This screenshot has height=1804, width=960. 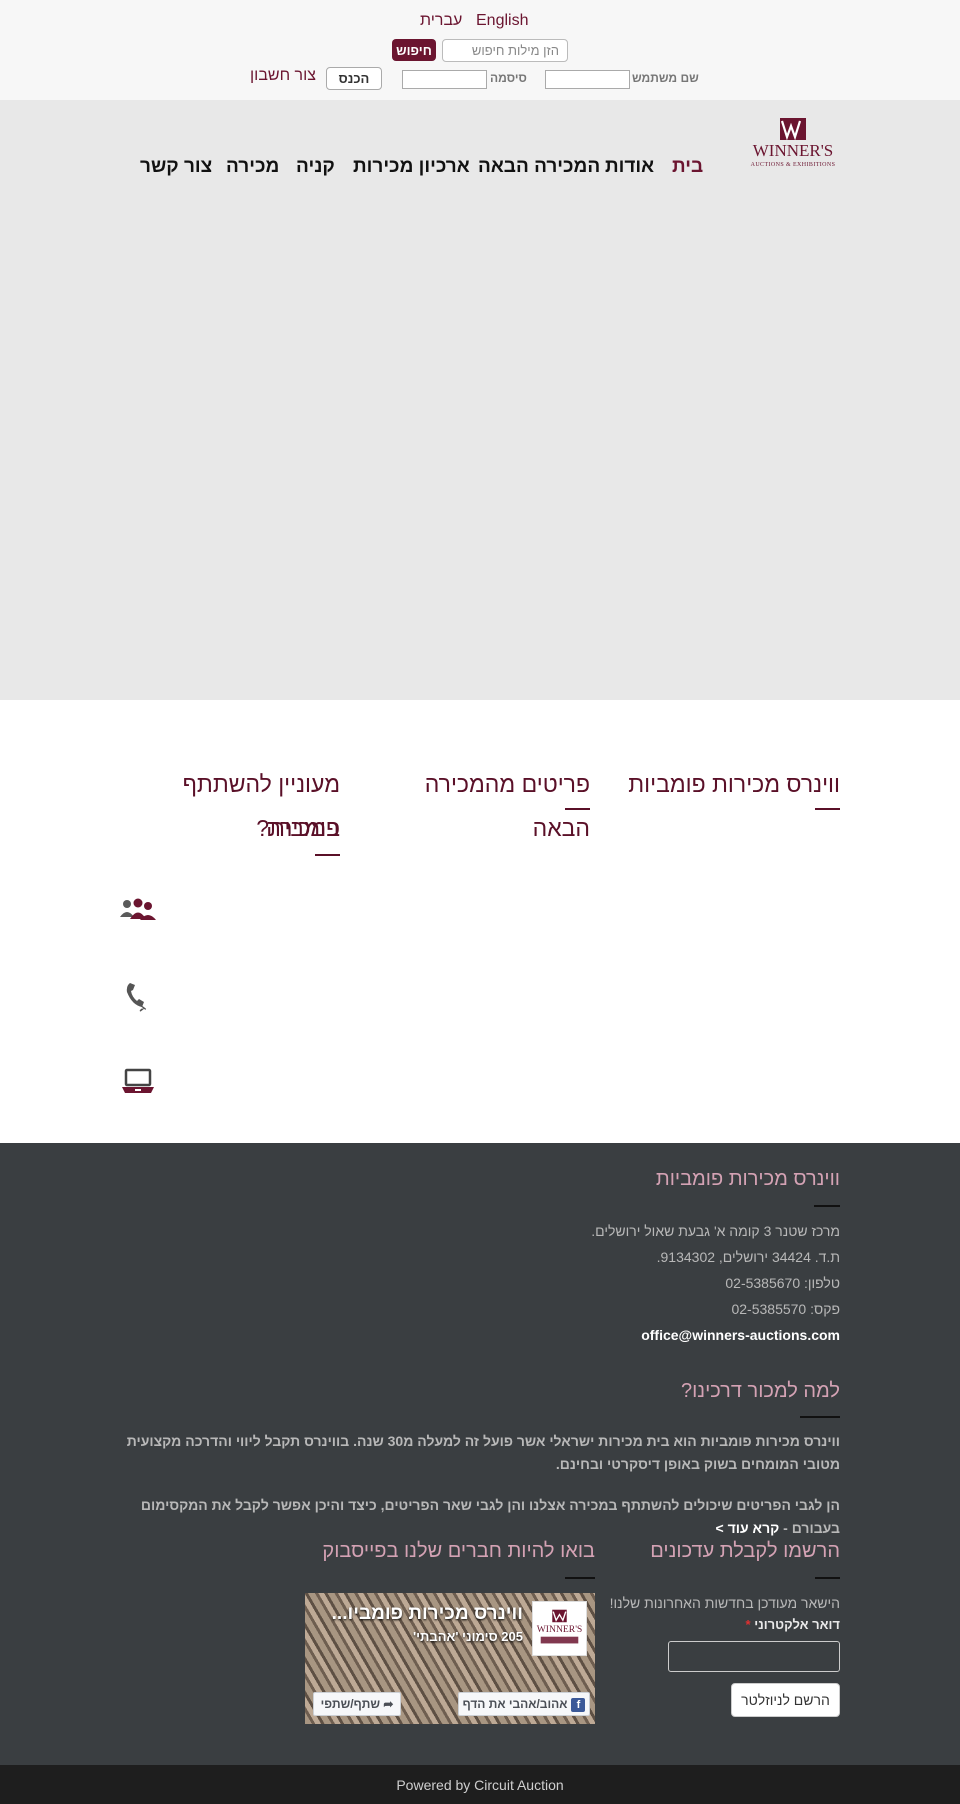 What do you see at coordinates (715, 1231) in the screenshot?
I see `footer-address: מרכז שטנר 3 קומה א' גבעת שאול ירושלים.` at bounding box center [715, 1231].